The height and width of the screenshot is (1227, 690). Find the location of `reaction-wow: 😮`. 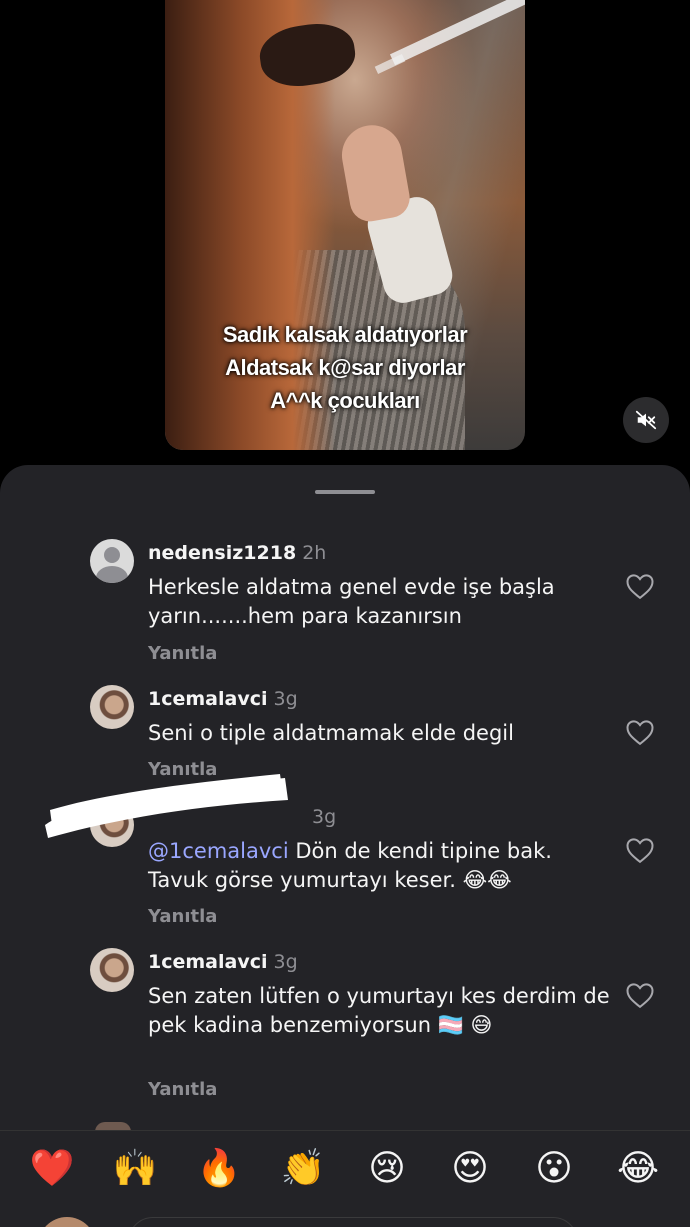

reaction-wow: 😮 is located at coordinates (554, 1169).